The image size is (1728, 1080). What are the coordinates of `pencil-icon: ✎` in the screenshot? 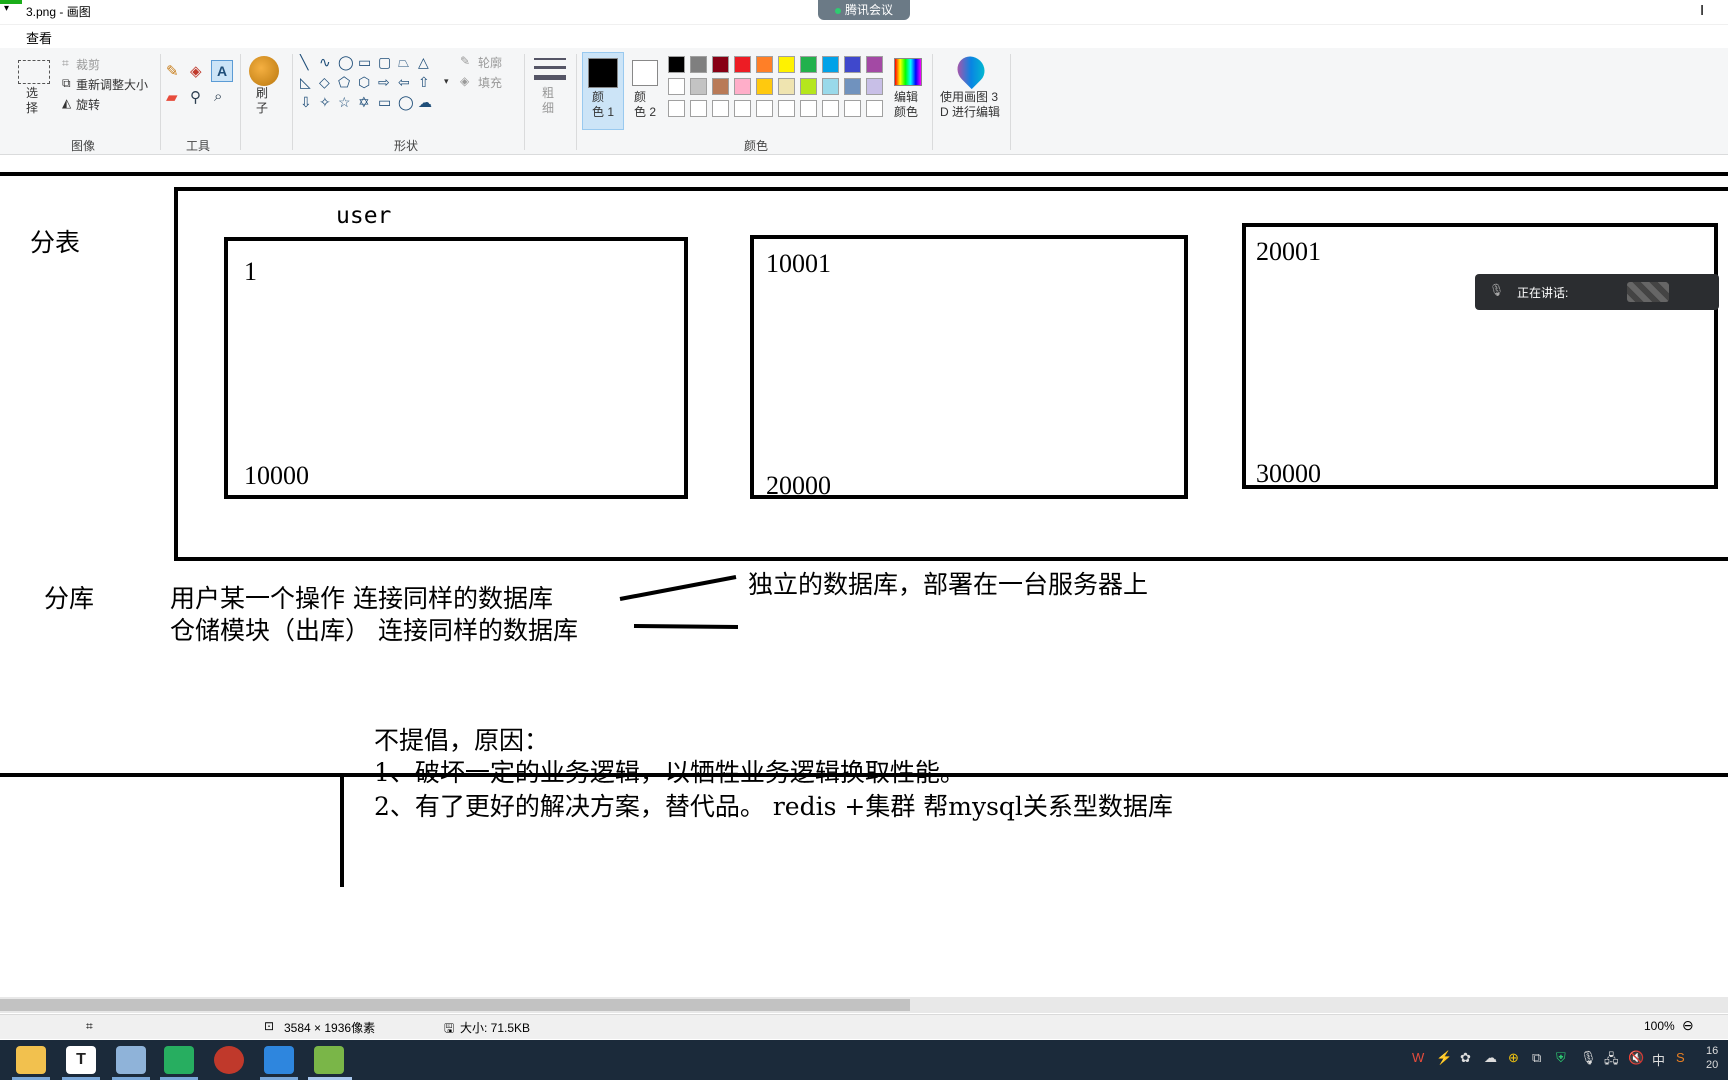 It's located at (172, 71).